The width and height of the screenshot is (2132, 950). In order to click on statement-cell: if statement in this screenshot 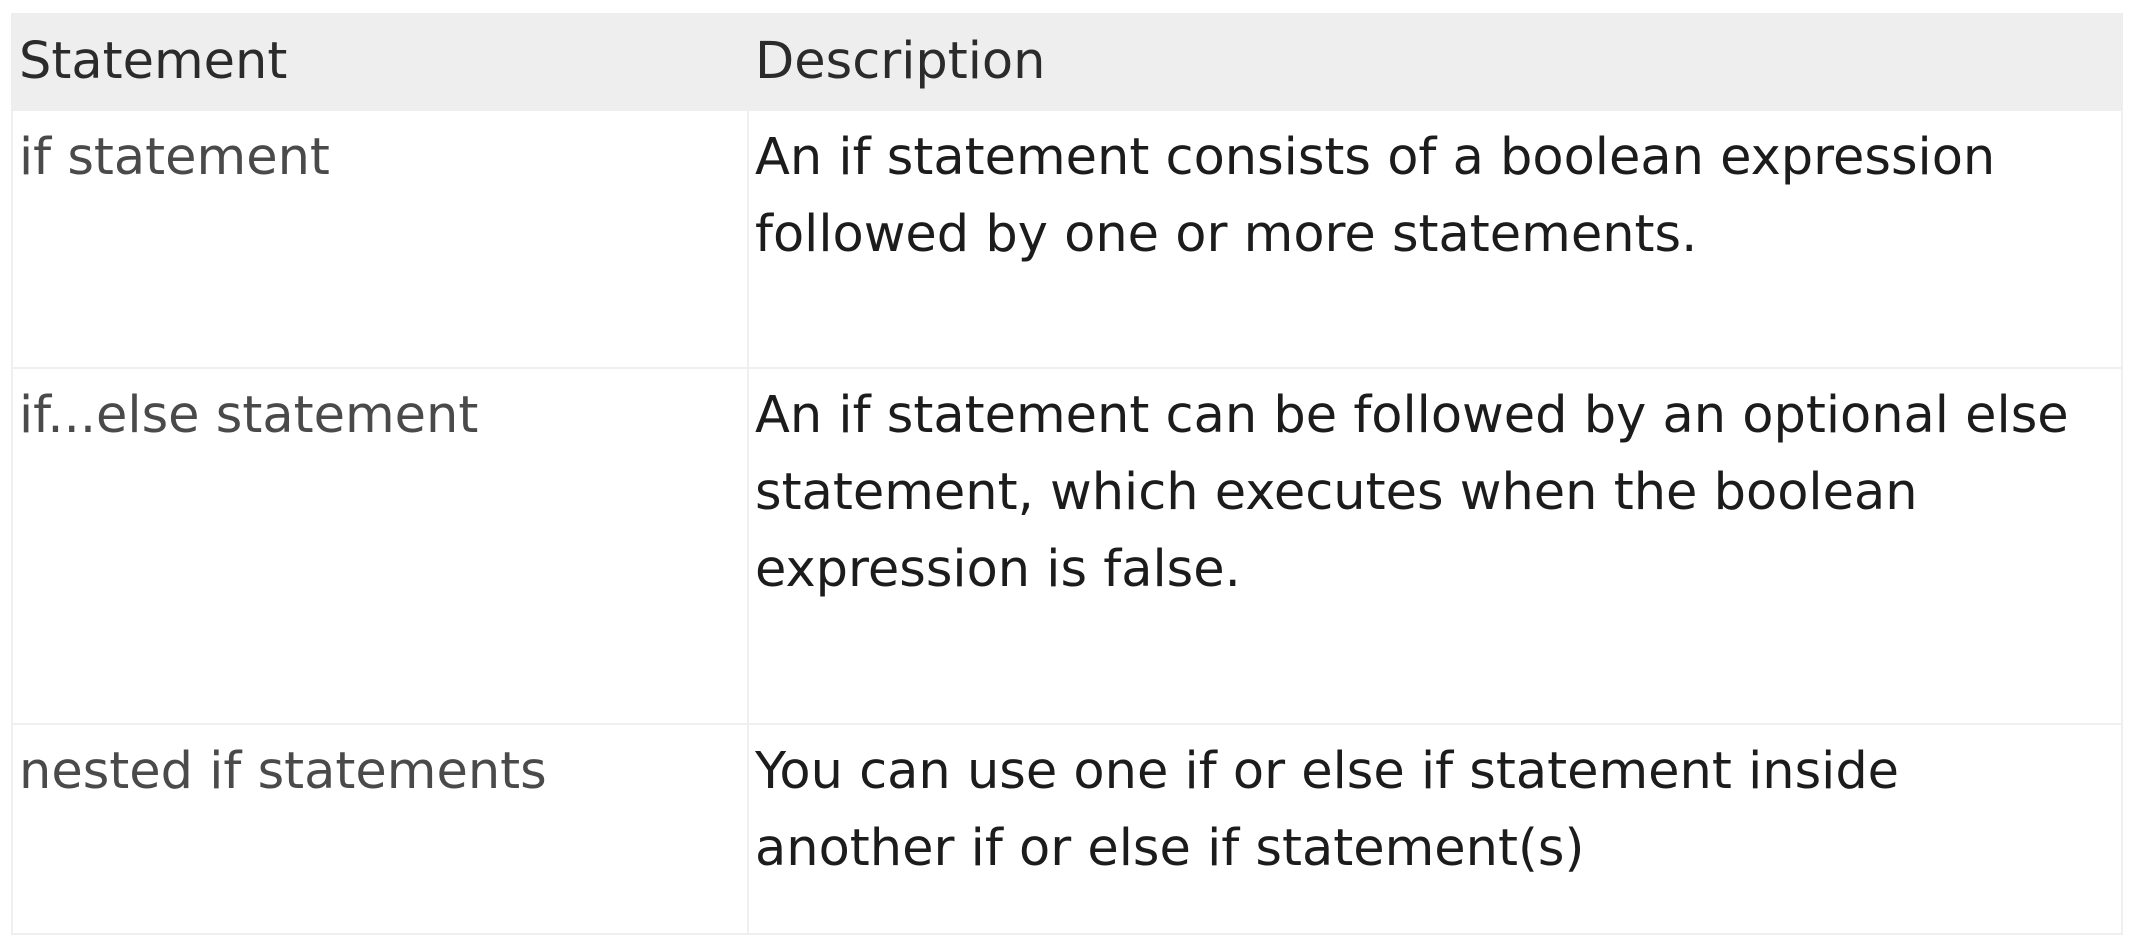, I will do `click(380, 239)`.